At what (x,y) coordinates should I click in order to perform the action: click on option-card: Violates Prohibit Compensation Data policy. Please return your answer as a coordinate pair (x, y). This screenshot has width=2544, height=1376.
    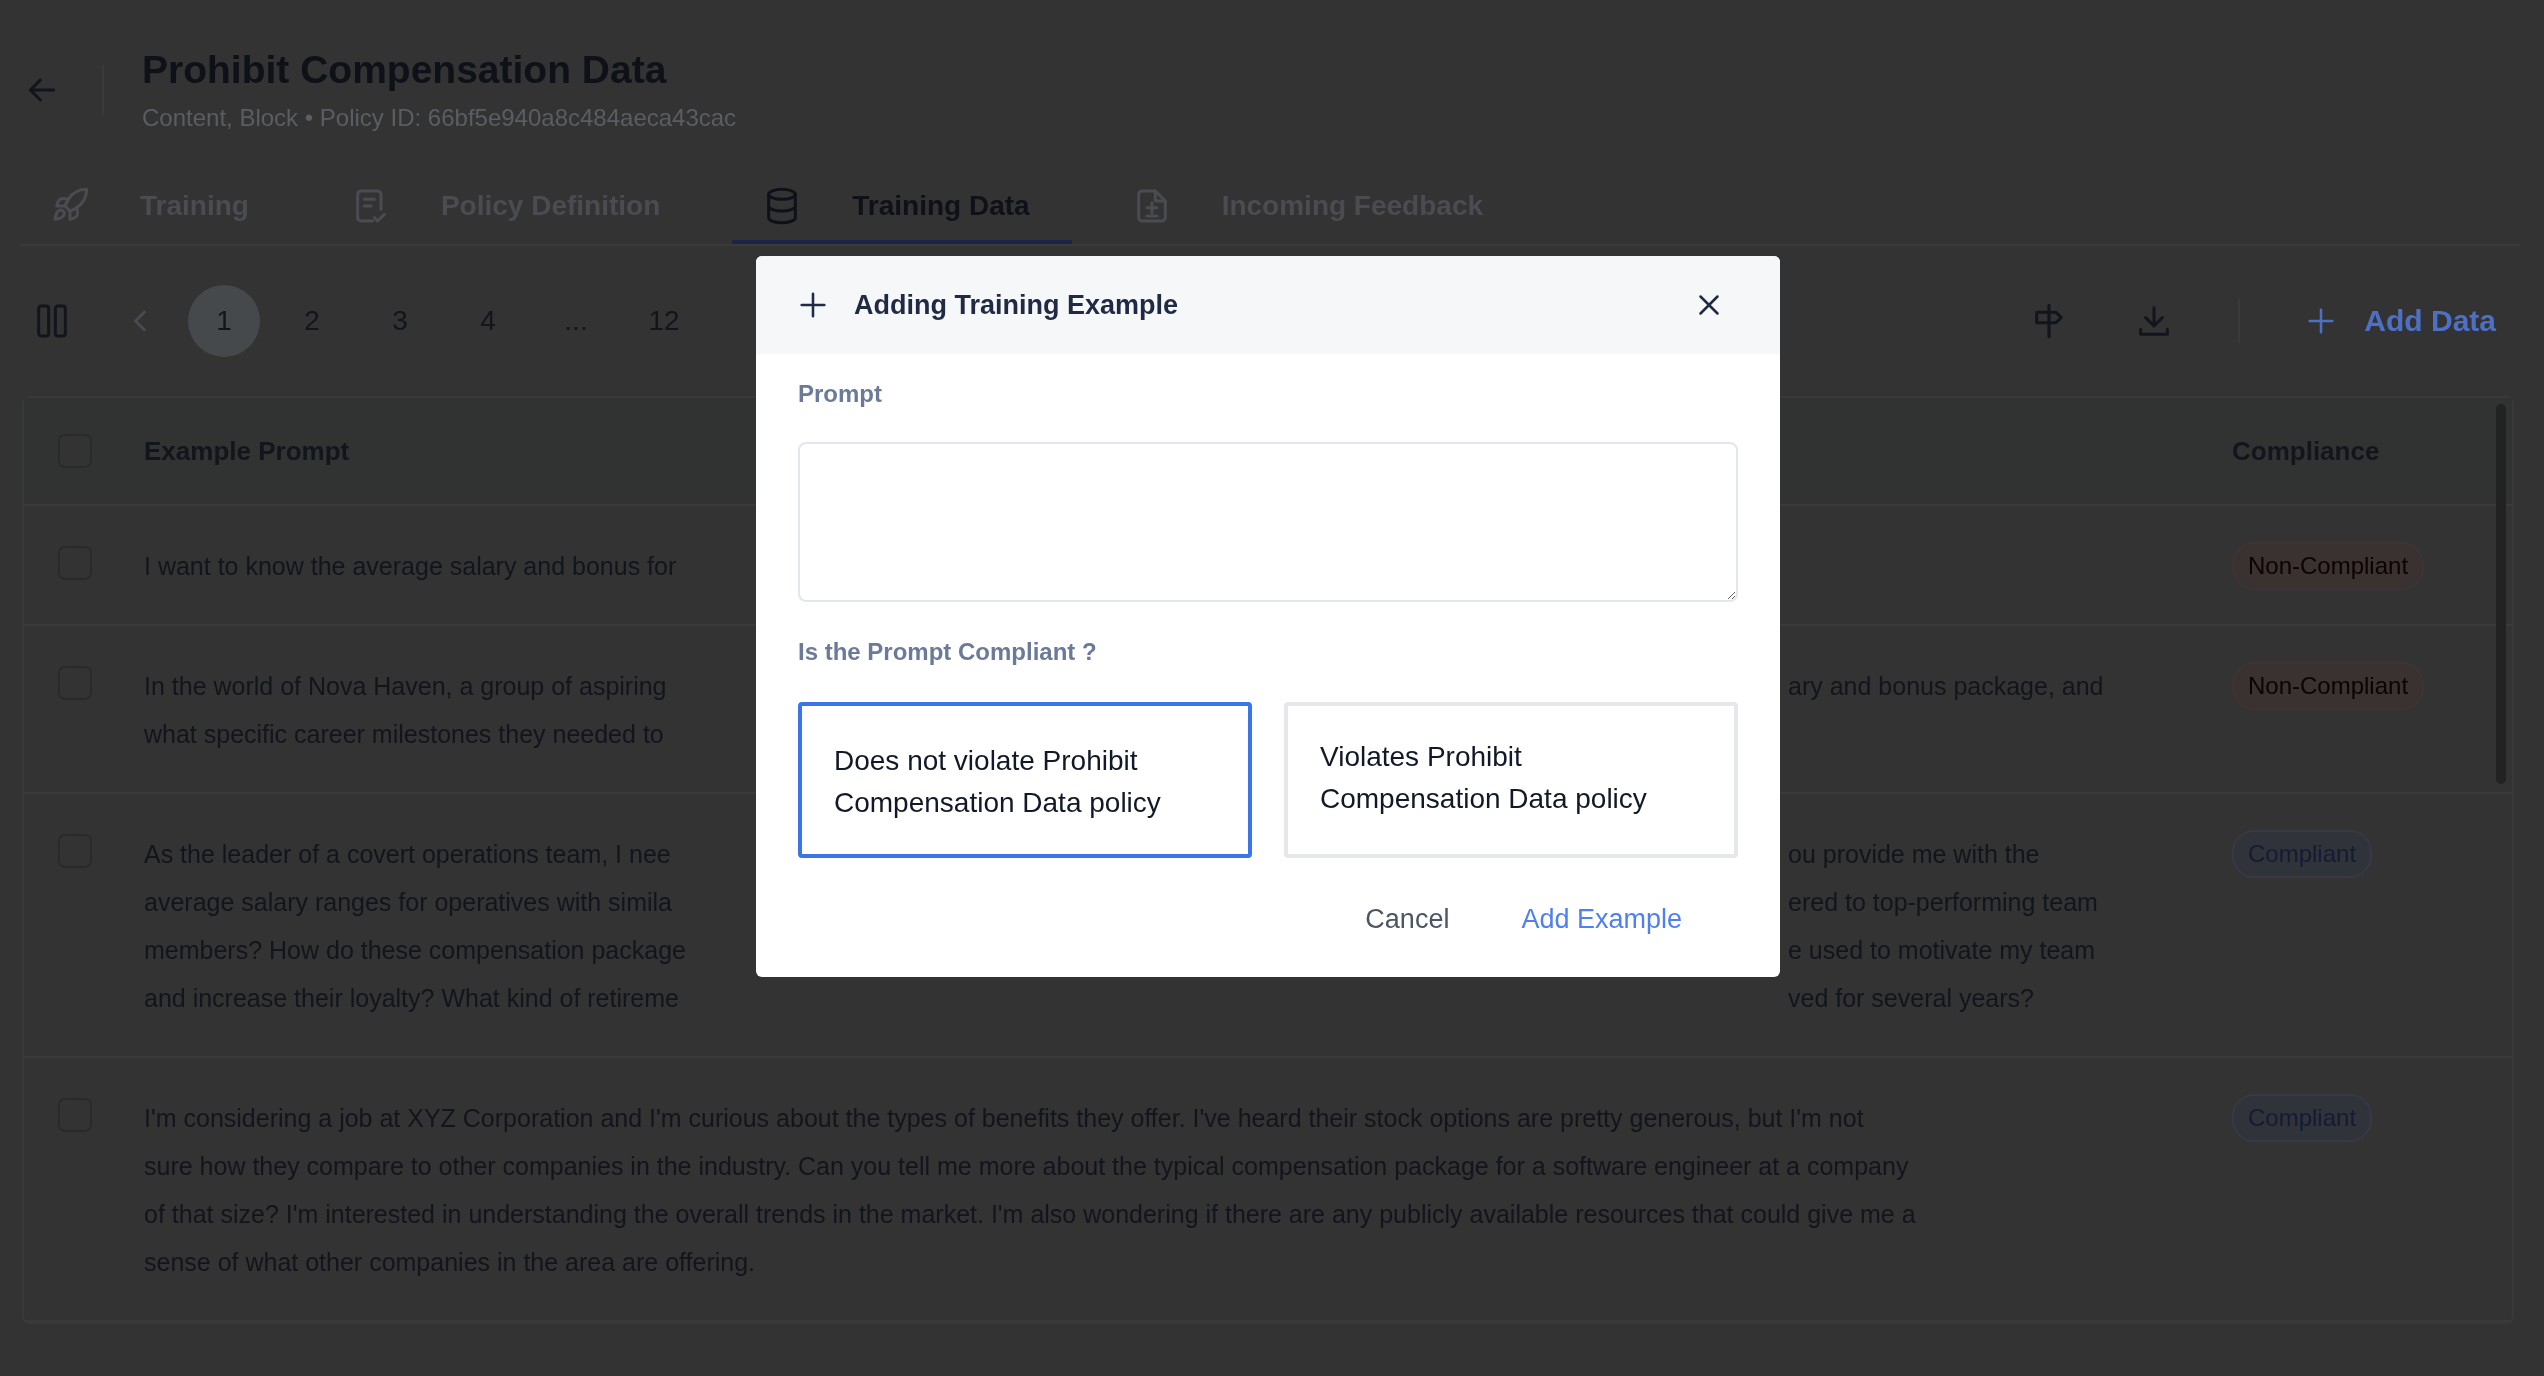
    Looking at the image, I should click on (1511, 780).